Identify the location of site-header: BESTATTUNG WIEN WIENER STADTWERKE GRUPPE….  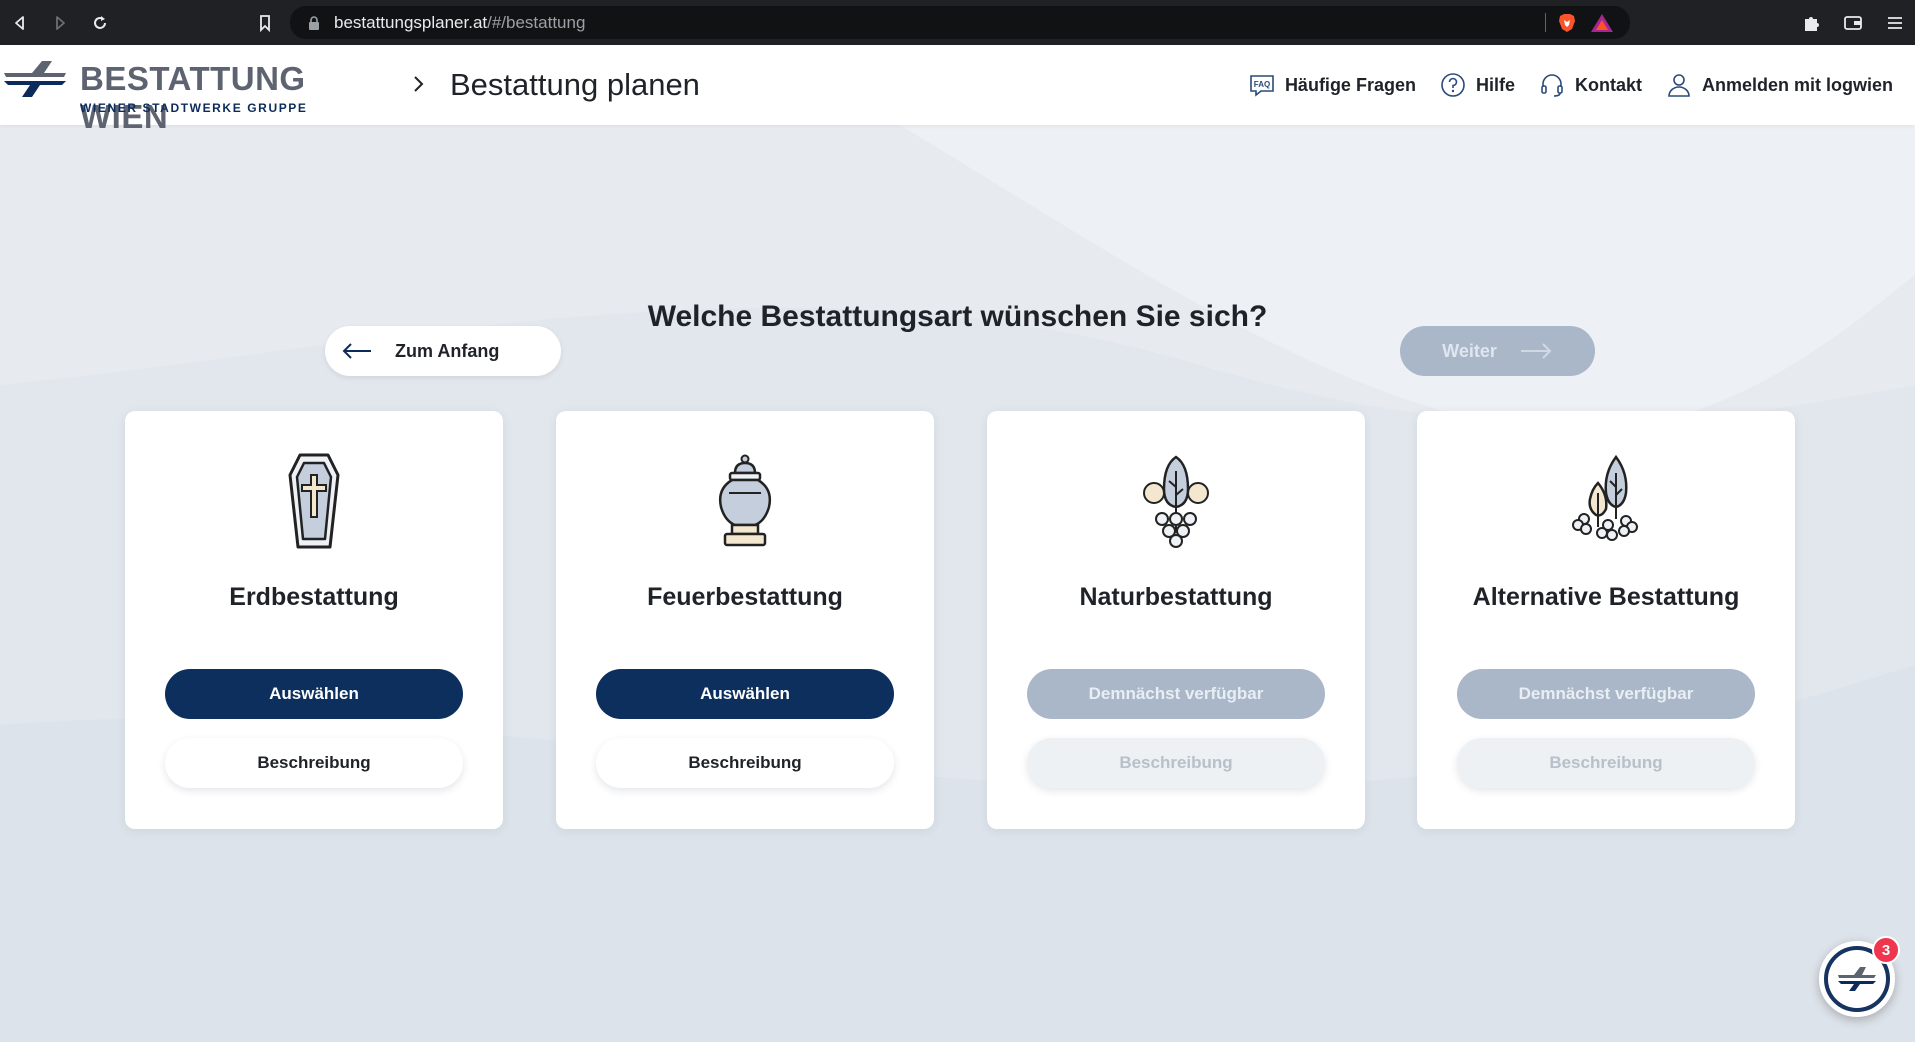
(957, 90).